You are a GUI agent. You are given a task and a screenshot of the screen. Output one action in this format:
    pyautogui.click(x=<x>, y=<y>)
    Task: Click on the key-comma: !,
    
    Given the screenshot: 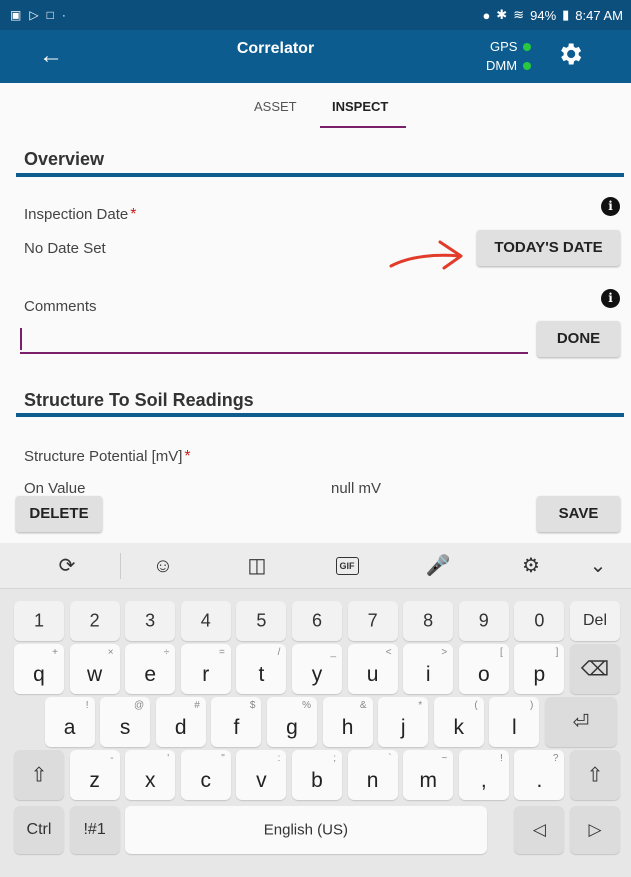 What is the action you would take?
    pyautogui.click(x=483, y=775)
    